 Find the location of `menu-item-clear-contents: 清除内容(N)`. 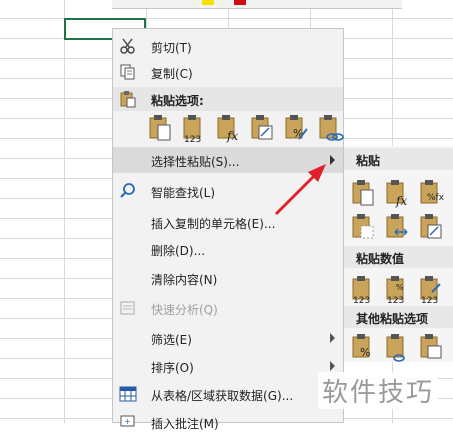

menu-item-clear-contents: 清除内容(N) is located at coordinates (228, 278).